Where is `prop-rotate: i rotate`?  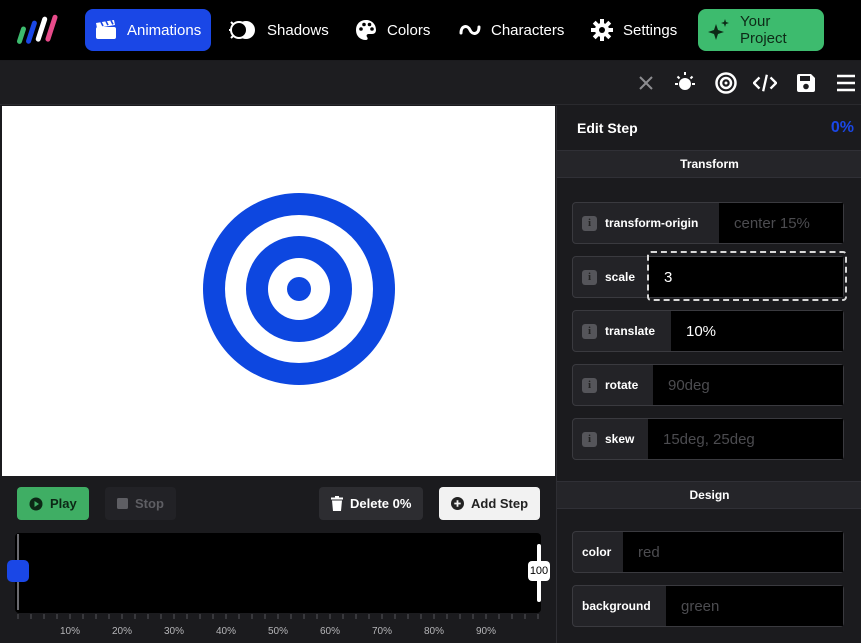
prop-rotate: i rotate is located at coordinates (708, 385).